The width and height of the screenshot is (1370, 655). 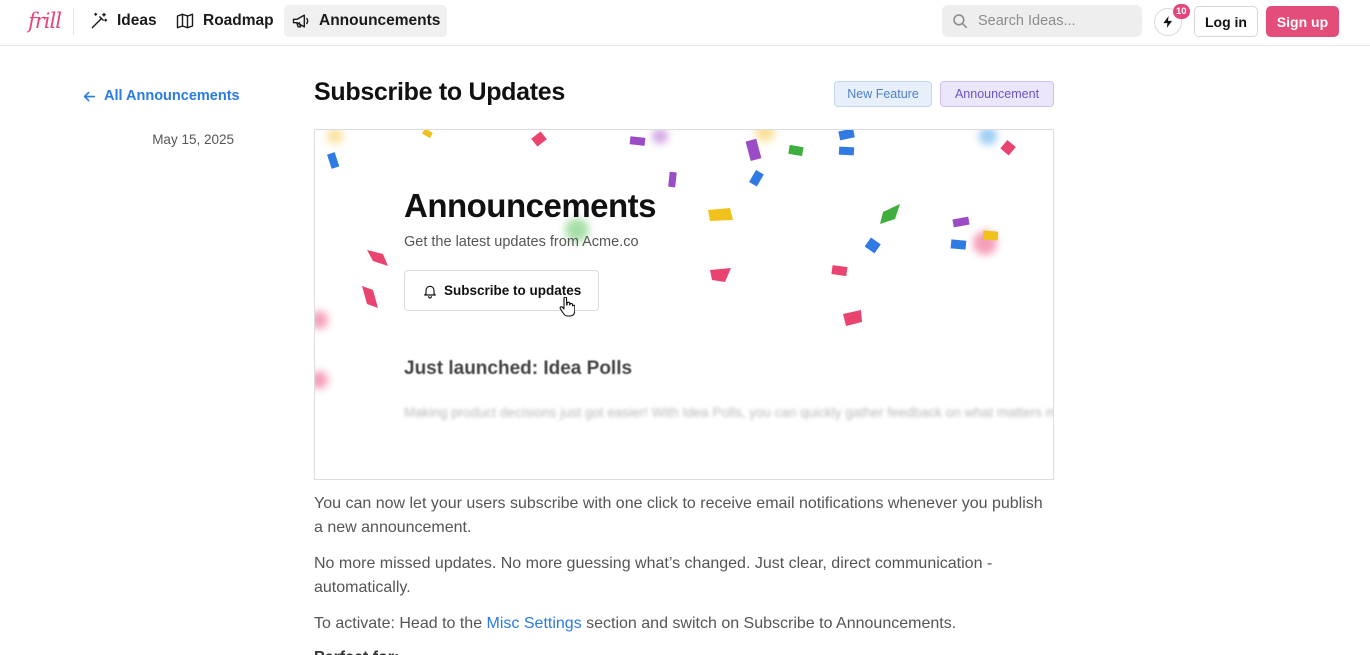 I want to click on frill-logo: frill, so click(x=45, y=21).